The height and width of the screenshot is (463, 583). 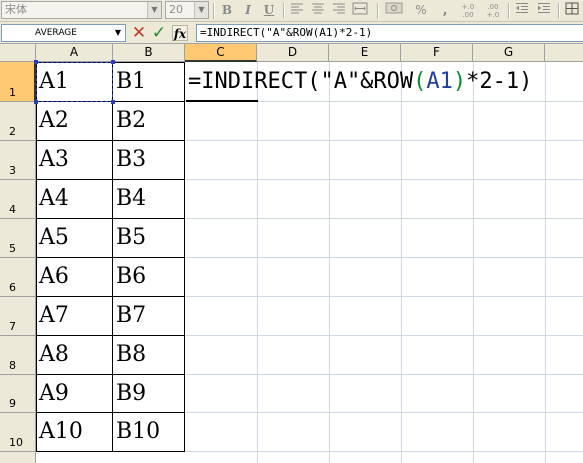 What do you see at coordinates (301, 81) in the screenshot?
I see `formula-text: =INDIRECT("A"&ROW` at bounding box center [301, 81].